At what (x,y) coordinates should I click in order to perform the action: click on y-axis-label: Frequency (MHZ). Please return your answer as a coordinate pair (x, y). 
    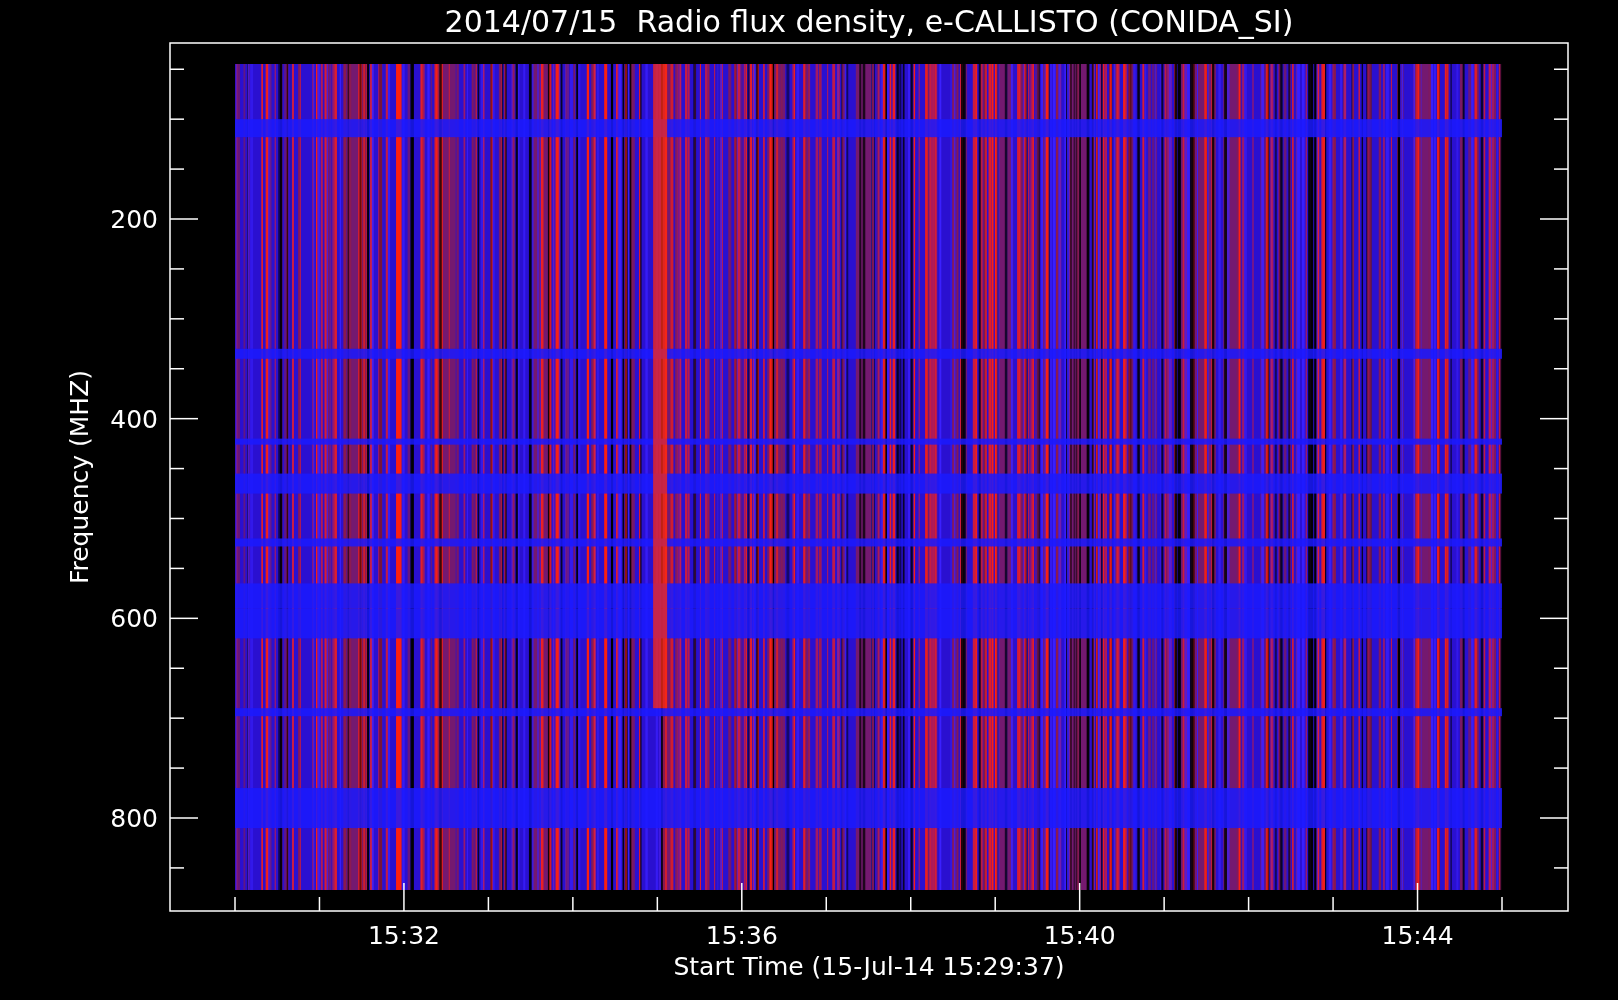
    Looking at the image, I should click on (79, 477).